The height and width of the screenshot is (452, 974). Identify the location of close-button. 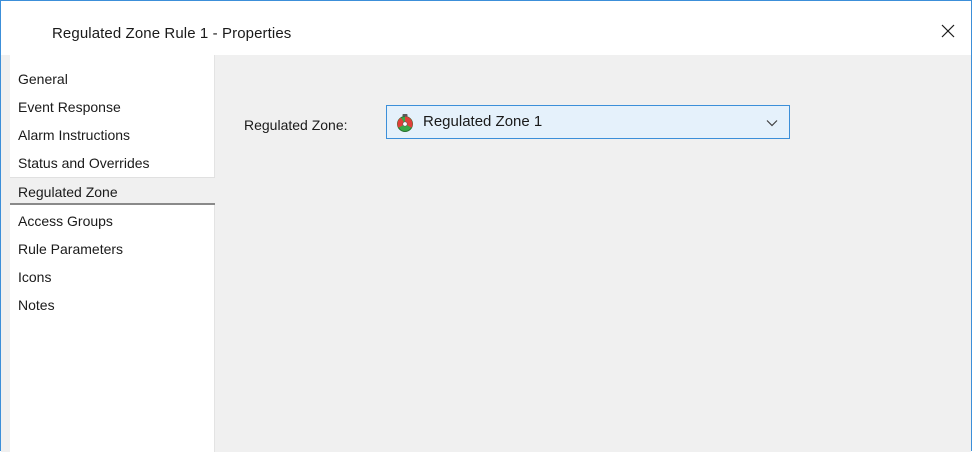
(948, 31).